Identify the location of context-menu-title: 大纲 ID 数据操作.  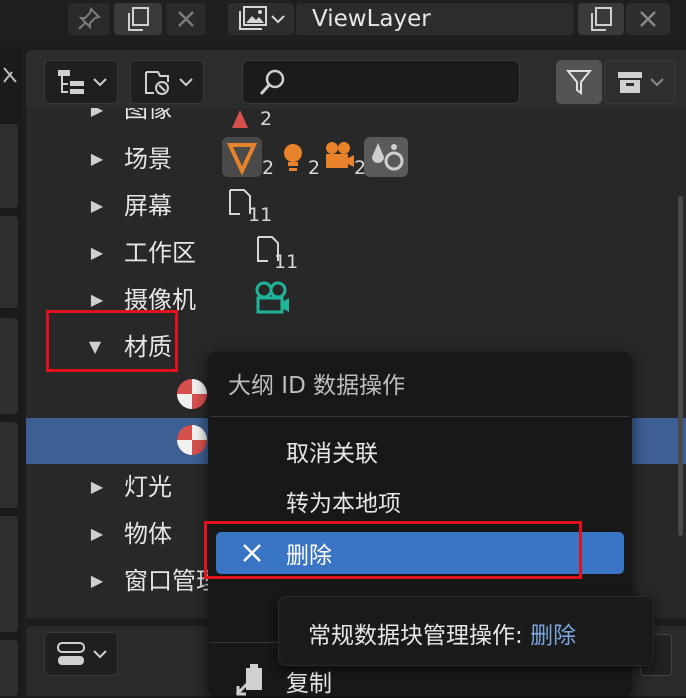
(317, 386).